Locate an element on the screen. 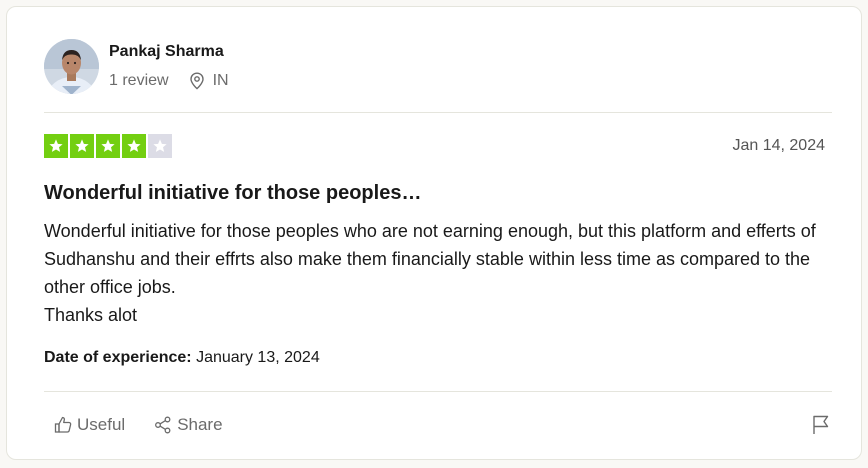 The width and height of the screenshot is (868, 468). user-info: Pankaj Sharma 1 review IN is located at coordinates (169, 66).